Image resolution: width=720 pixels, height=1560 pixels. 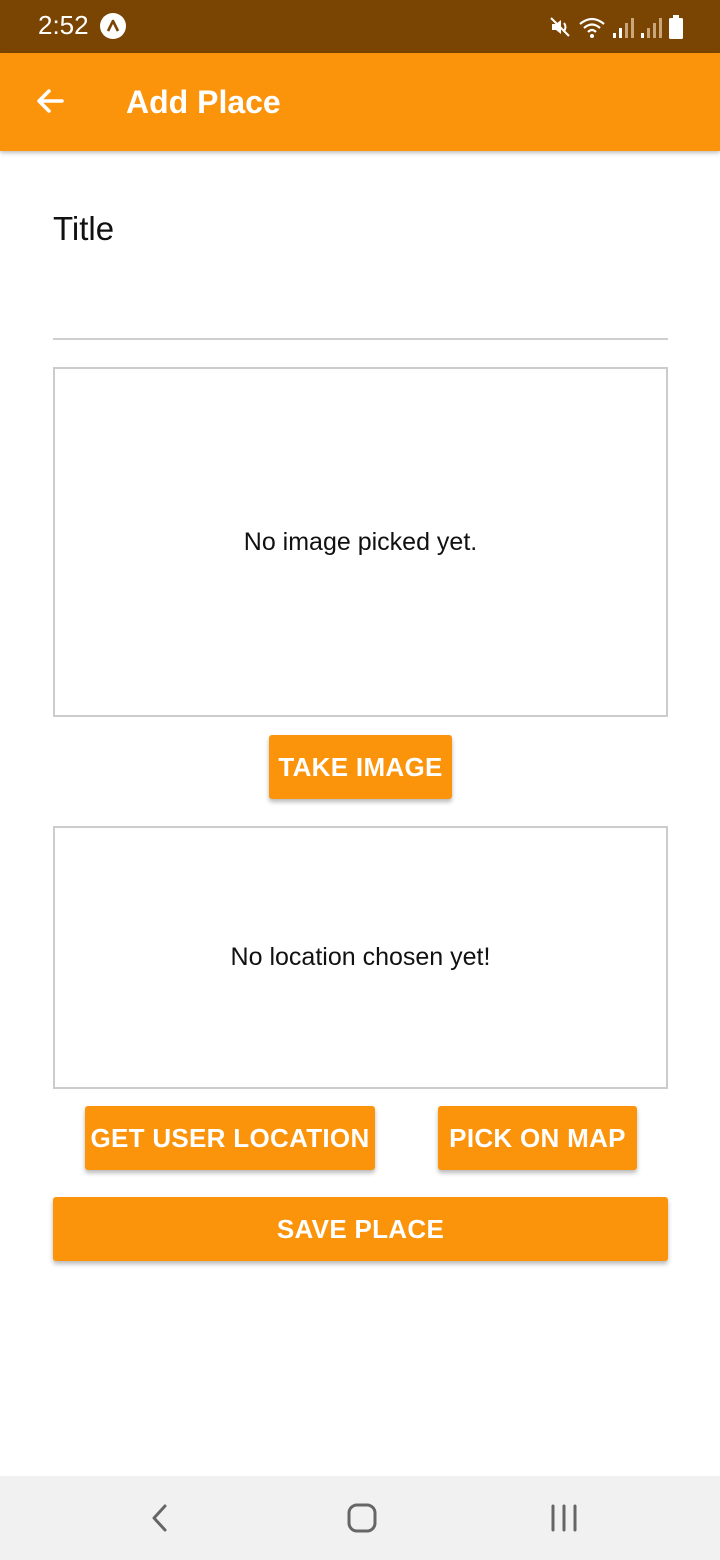 I want to click on pick-on-map-button: PICK ON MAP, so click(x=537, y=1138).